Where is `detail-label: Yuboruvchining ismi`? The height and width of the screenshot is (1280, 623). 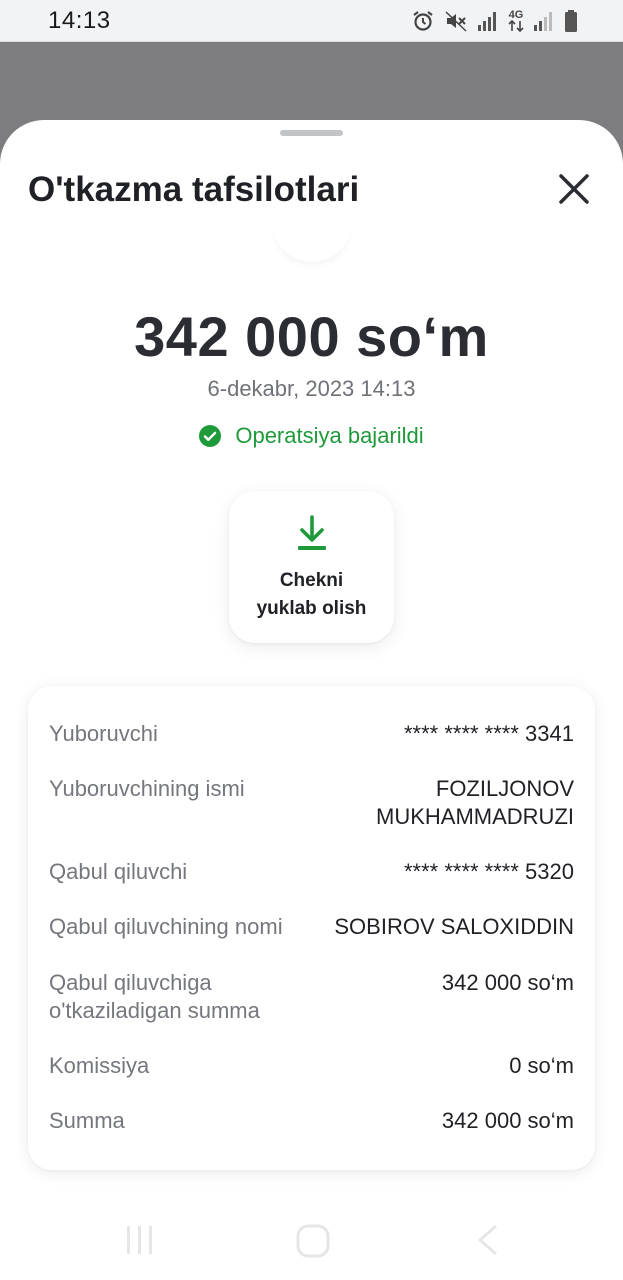
detail-label: Yuboruvchining ismi is located at coordinates (147, 788).